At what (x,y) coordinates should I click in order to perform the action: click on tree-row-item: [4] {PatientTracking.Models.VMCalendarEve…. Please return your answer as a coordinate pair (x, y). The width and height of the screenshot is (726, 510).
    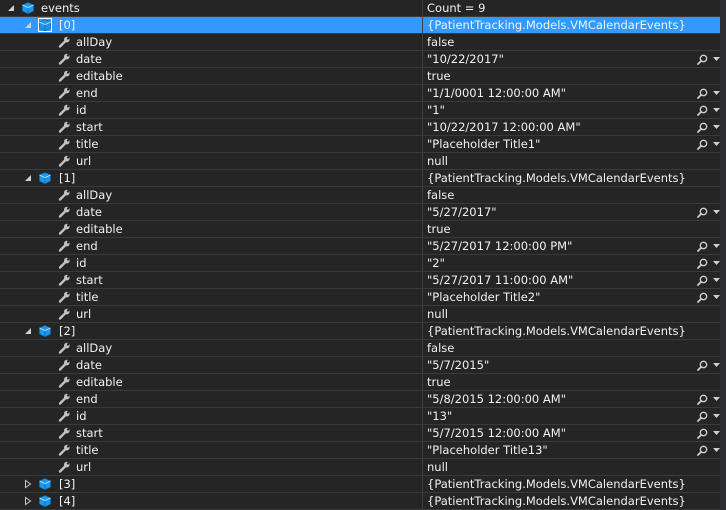
    Looking at the image, I should click on (363, 501).